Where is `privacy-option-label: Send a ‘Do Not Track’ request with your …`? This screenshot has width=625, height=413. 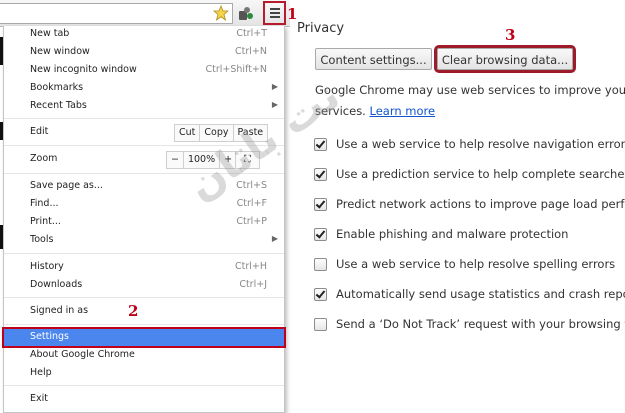 privacy-option-label: Send a ‘Do Not Track’ request with your … is located at coordinates (480, 324).